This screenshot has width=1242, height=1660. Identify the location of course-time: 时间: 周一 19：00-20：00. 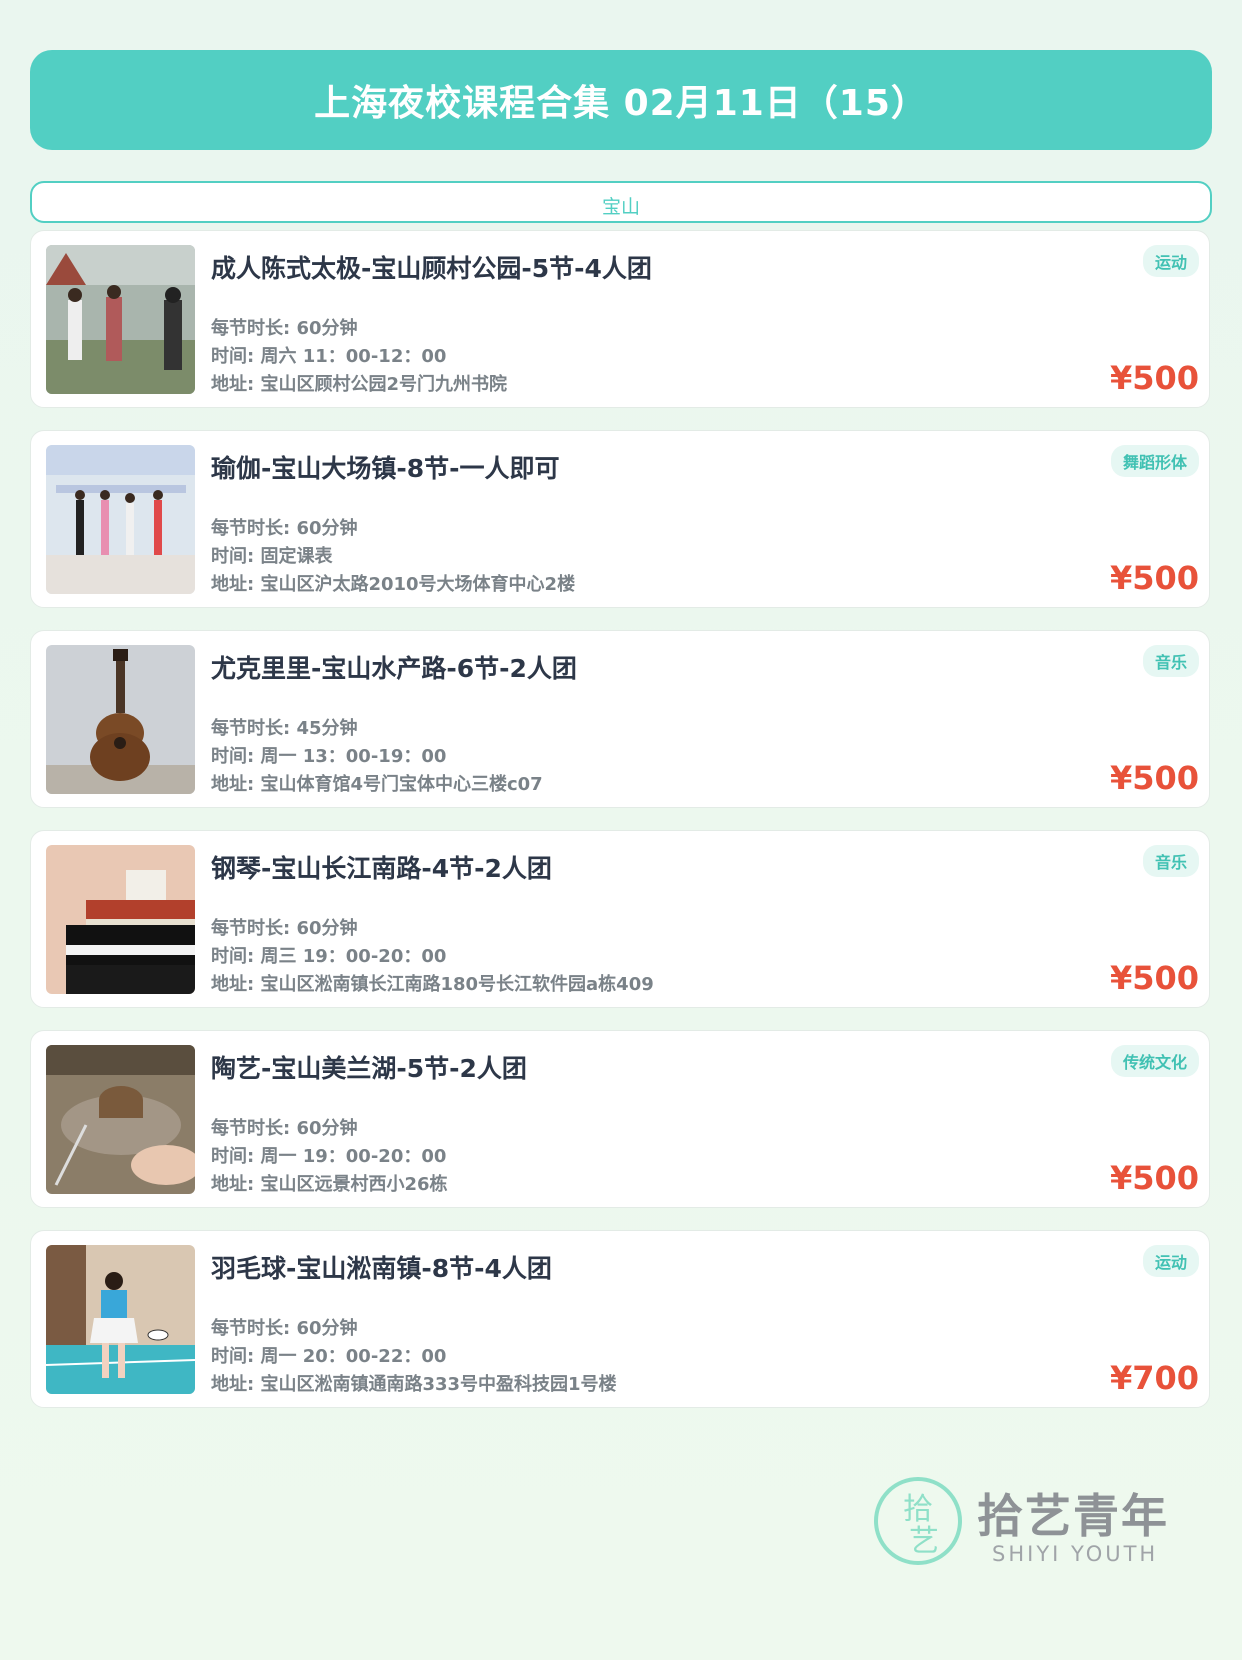
(329, 1156).